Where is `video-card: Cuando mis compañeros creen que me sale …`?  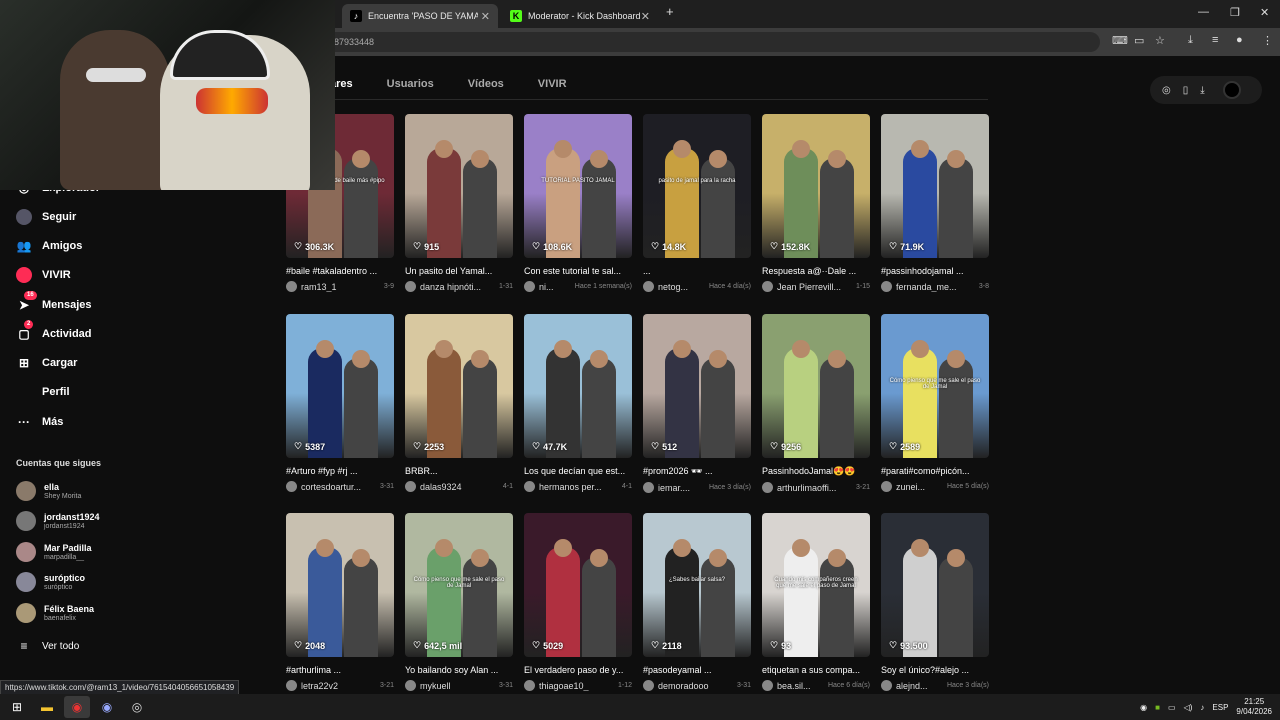 video-card: Cuando mis compañeros creen que me sale … is located at coordinates (816, 602).